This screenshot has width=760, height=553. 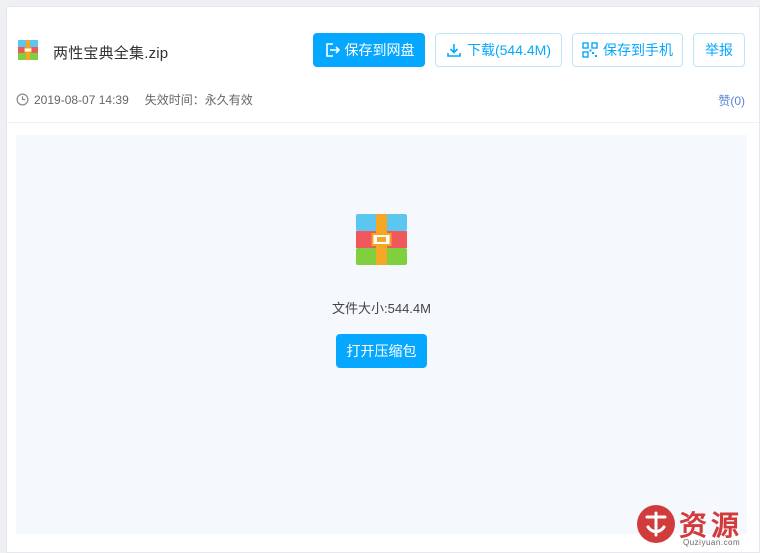 What do you see at coordinates (656, 524) in the screenshot?
I see `watermark-mark-icon` at bounding box center [656, 524].